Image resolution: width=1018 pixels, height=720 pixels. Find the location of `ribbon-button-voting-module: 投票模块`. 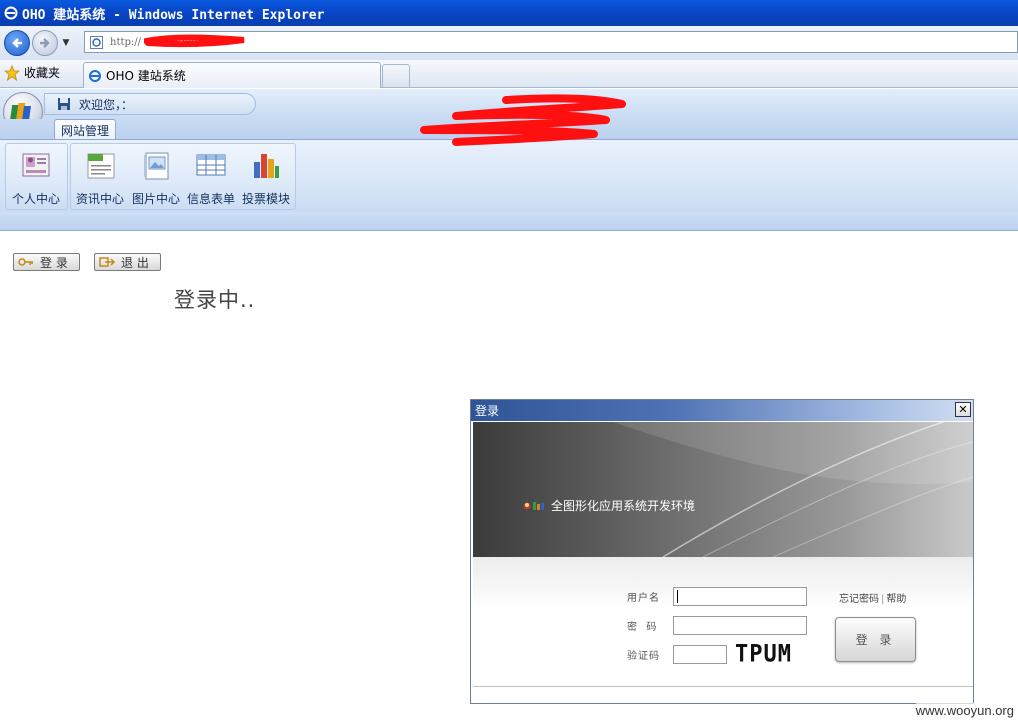

ribbon-button-voting-module: 投票模块 is located at coordinates (266, 177).